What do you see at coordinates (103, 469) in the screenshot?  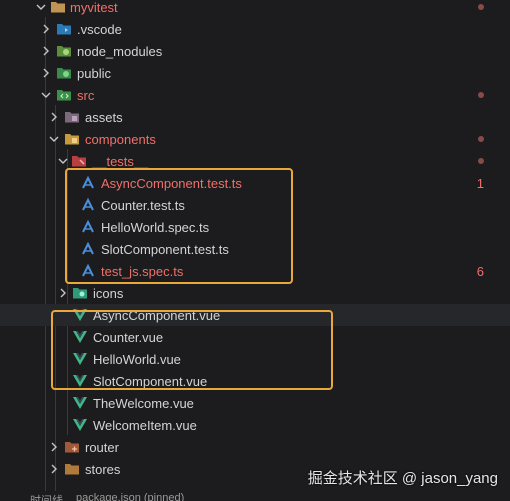 I see `folder-label: stores` at bounding box center [103, 469].